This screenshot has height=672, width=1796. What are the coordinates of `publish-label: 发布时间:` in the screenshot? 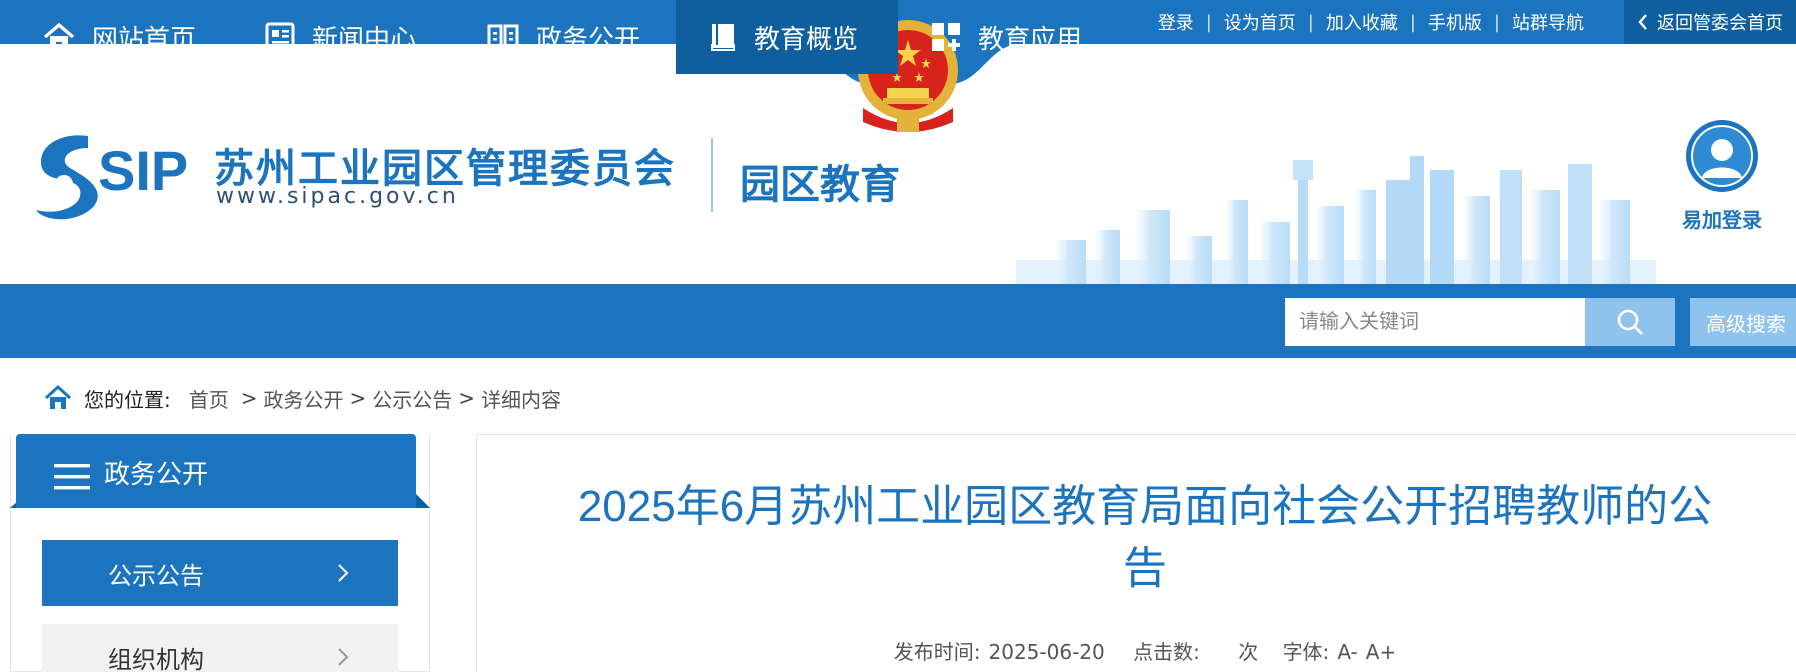 It's located at (937, 652).